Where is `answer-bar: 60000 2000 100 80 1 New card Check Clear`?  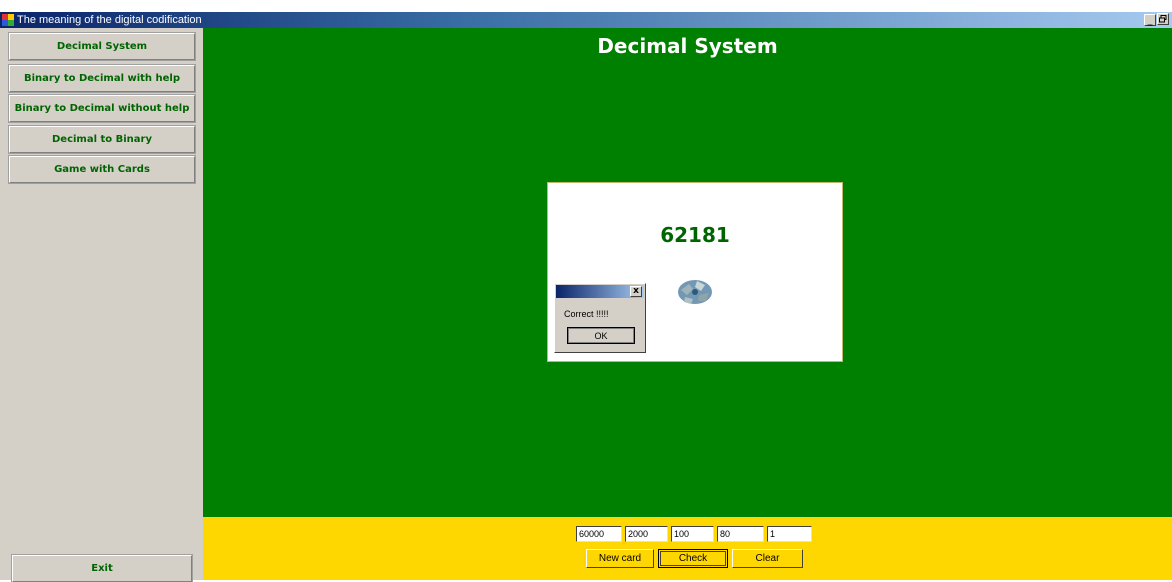
answer-bar: 60000 2000 100 80 1 New card Check Clear is located at coordinates (687, 548).